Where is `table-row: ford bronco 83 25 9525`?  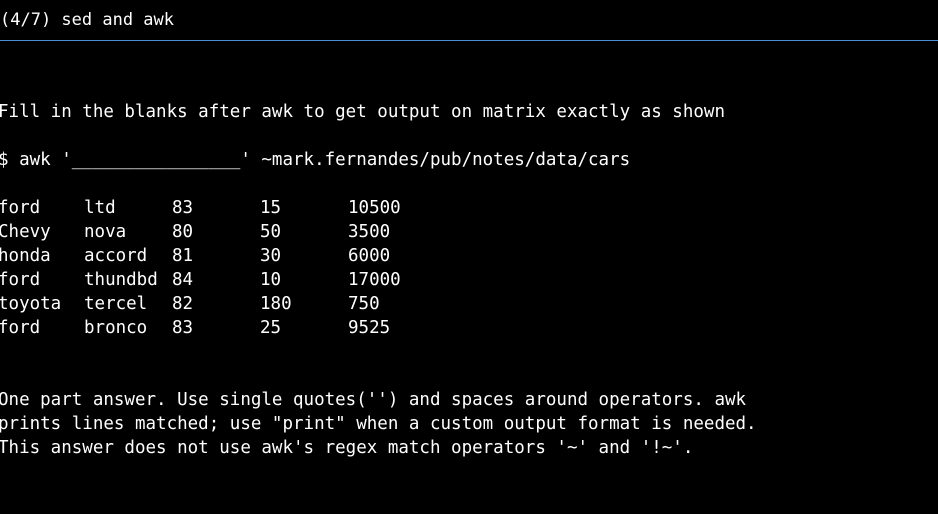 table-row: ford bronco 83 25 9525 is located at coordinates (195, 328).